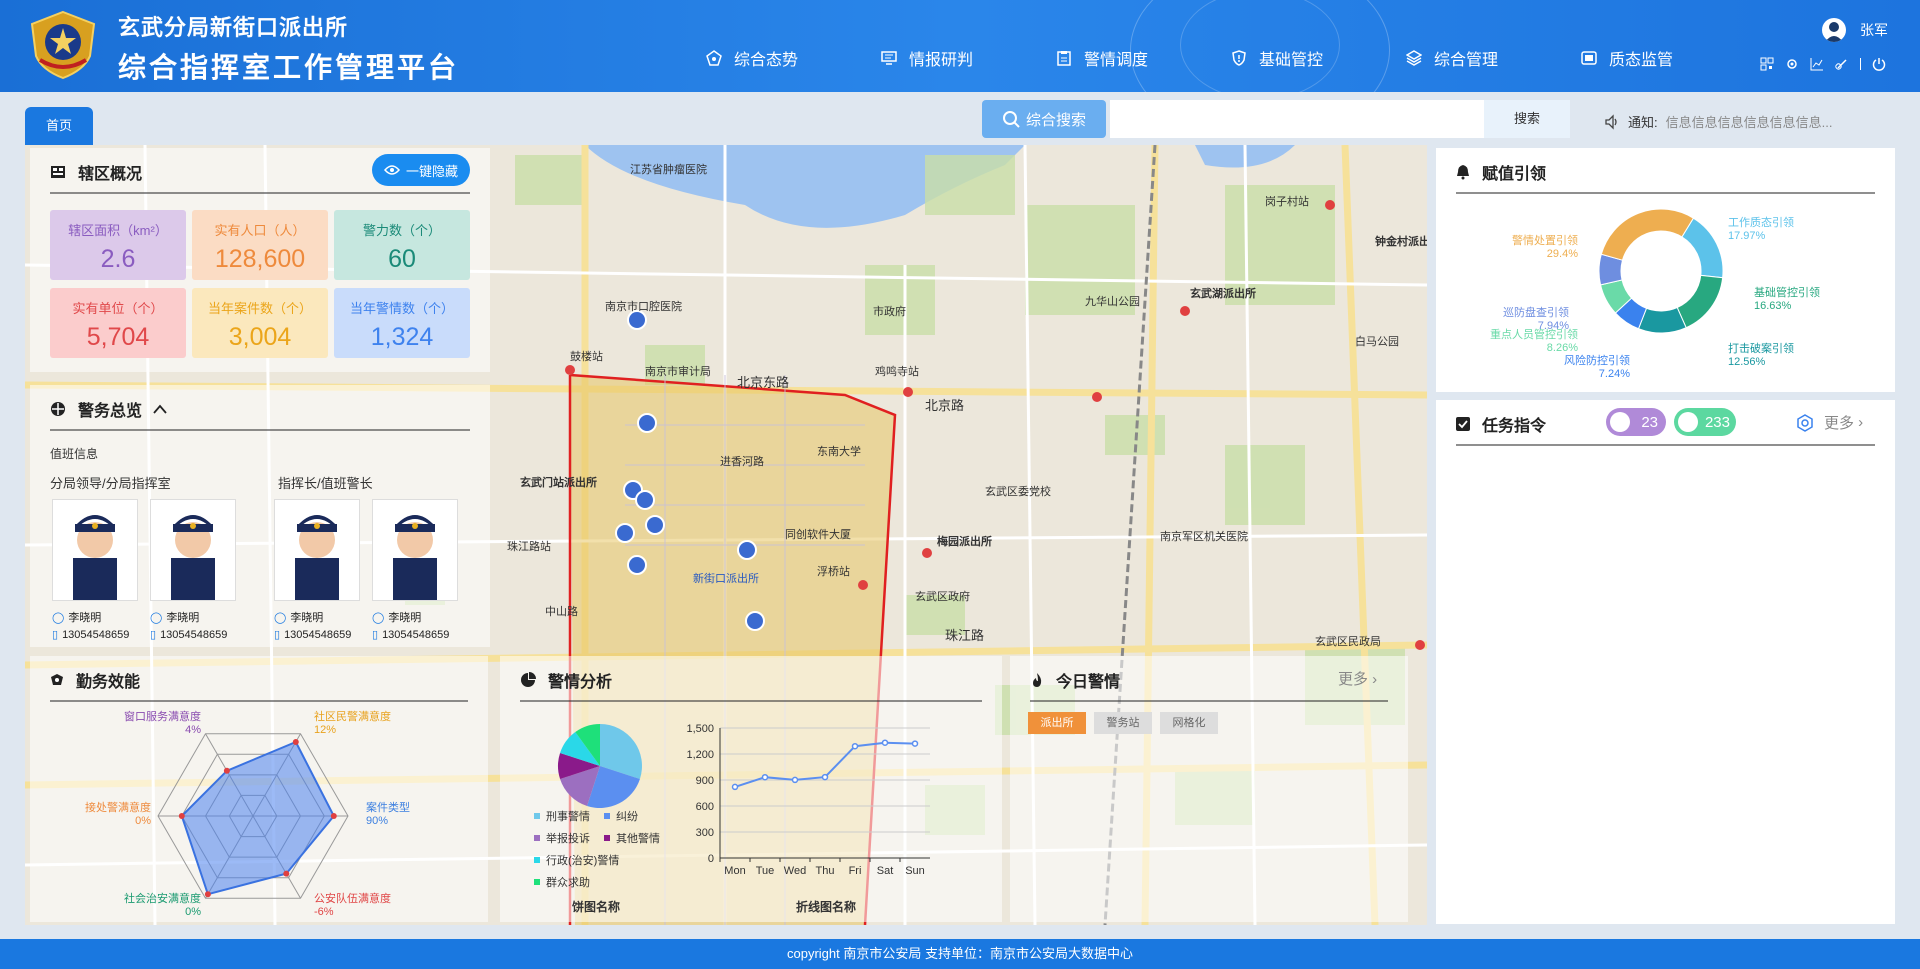 This screenshot has width=1920, height=969. Describe the element at coordinates (260, 230) in the screenshot. I see `stat-label: 实有人口（人）` at that location.